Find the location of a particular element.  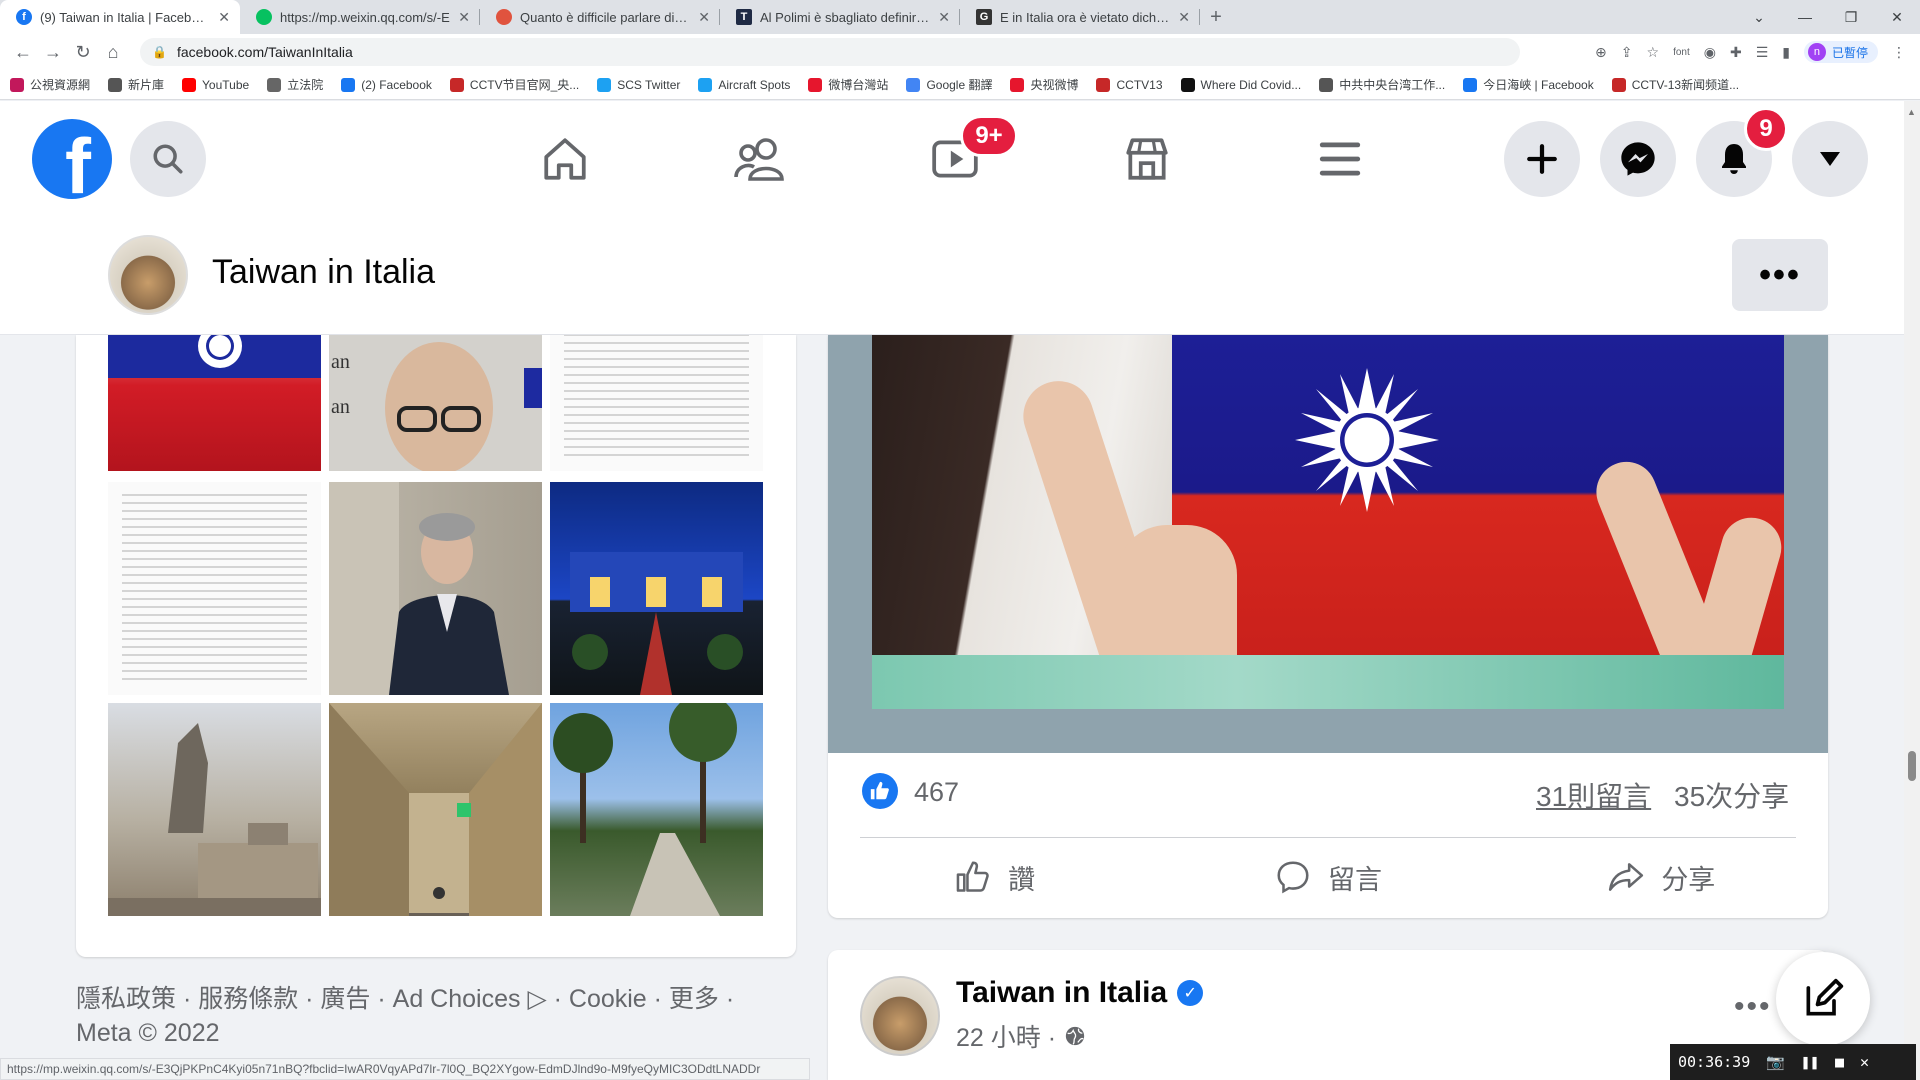

more-dots-icon: ••• is located at coordinates (1780, 274).